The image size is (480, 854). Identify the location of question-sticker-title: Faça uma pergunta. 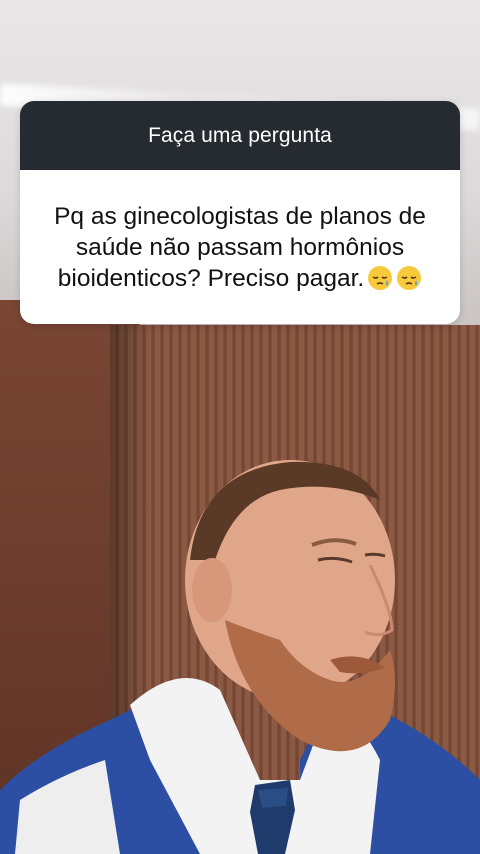
(240, 135).